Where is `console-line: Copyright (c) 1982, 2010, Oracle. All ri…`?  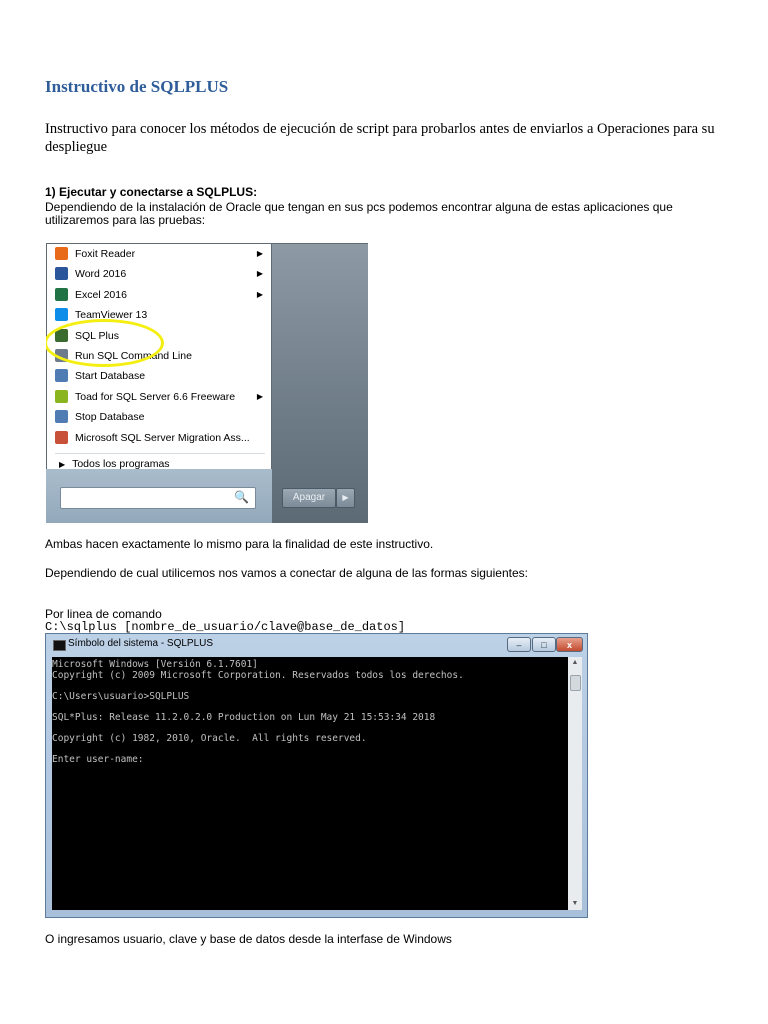
console-line: Copyright (c) 1982, 2010, Oracle. All ri… is located at coordinates (209, 738).